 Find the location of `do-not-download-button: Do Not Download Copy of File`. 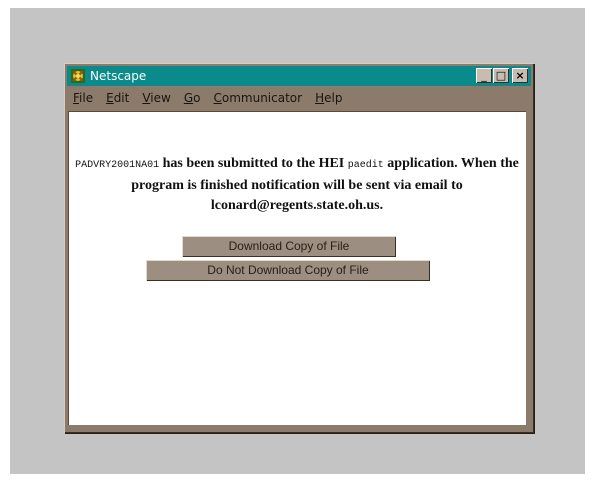

do-not-download-button: Do Not Download Copy of File is located at coordinates (288, 270).